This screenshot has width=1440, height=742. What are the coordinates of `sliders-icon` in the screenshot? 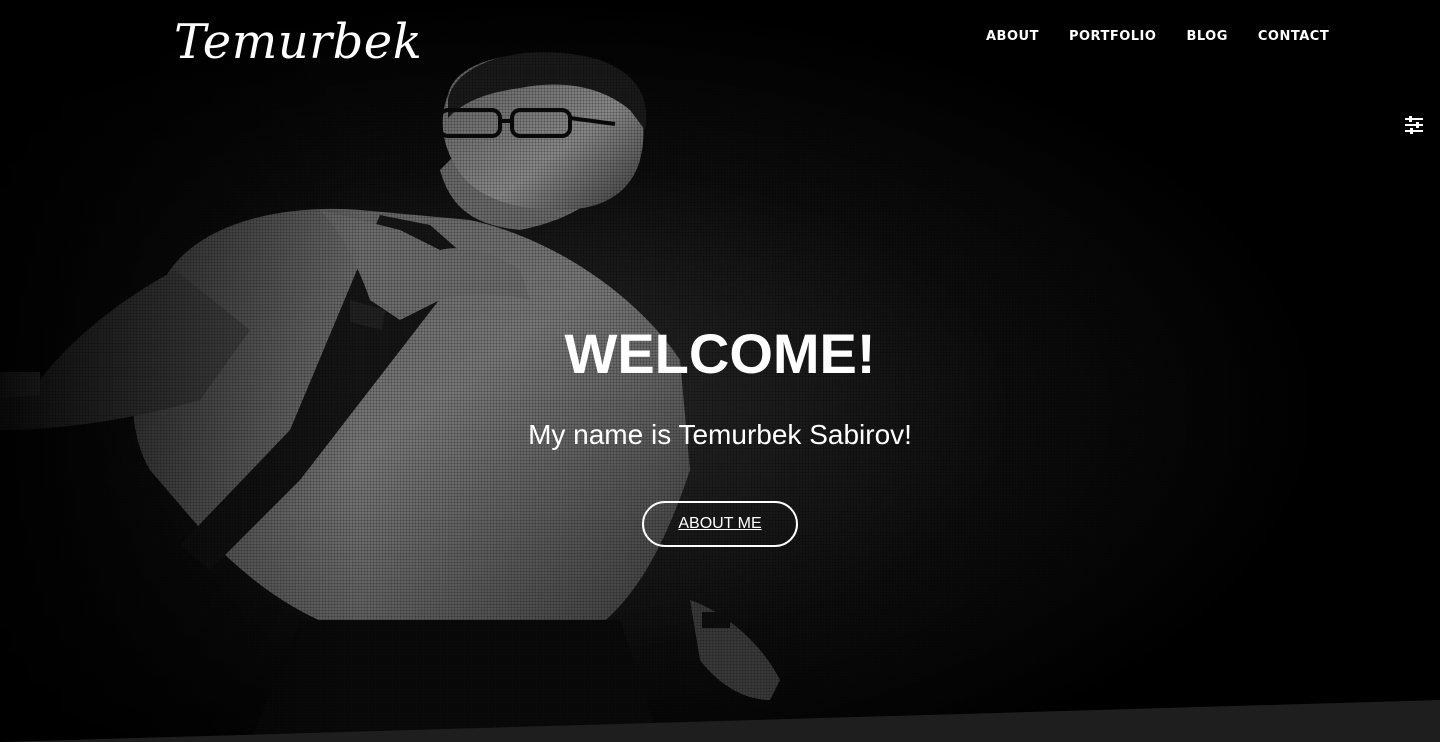 It's located at (1414, 125).